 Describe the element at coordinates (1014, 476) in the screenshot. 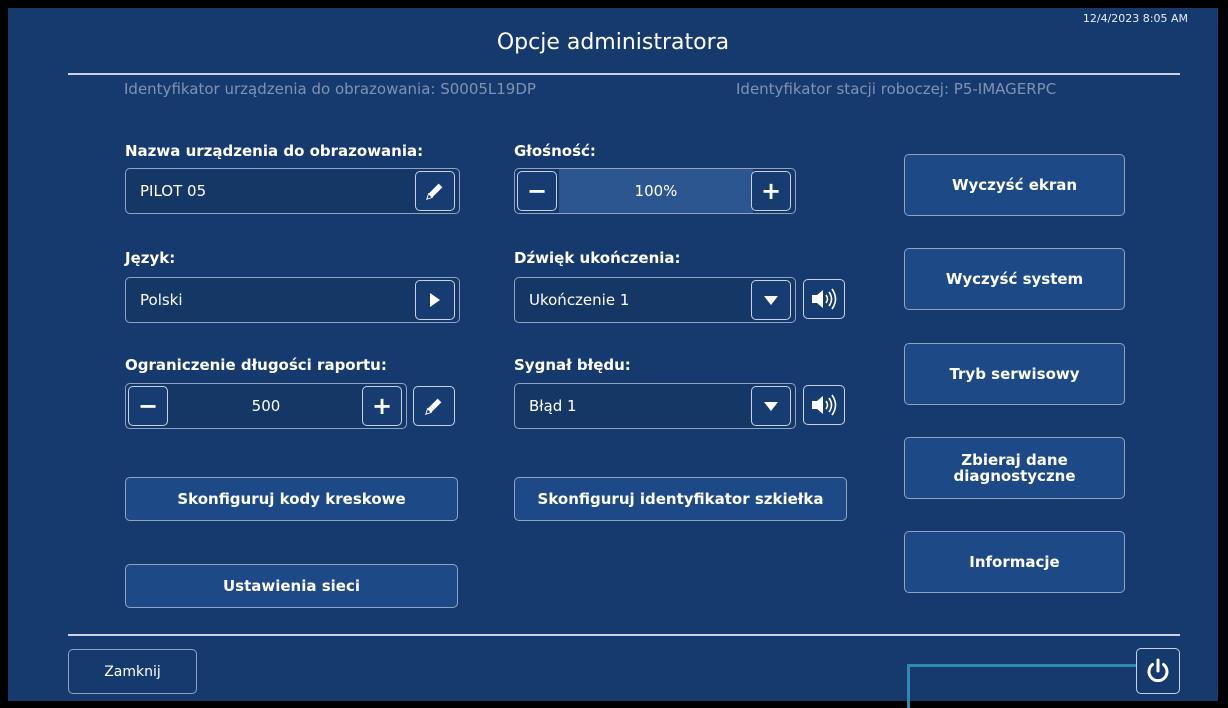

I see `collect-diagnostics-line2: diagnostyczne` at that location.